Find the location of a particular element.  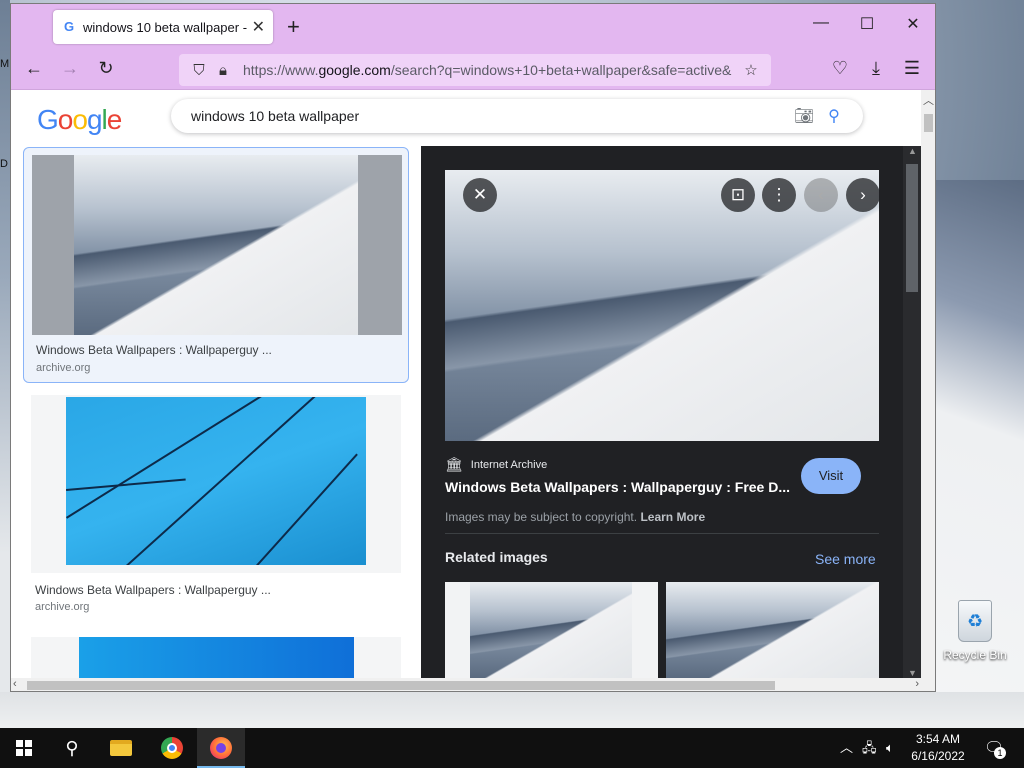

forward-arrow-icon: → is located at coordinates (70, 68).